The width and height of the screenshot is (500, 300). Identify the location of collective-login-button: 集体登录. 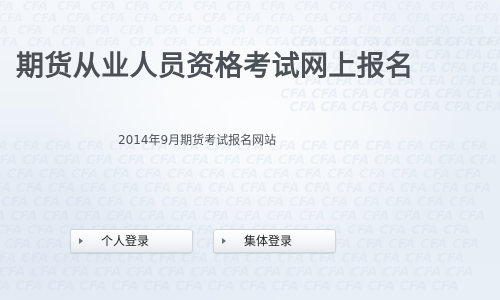
(274, 241).